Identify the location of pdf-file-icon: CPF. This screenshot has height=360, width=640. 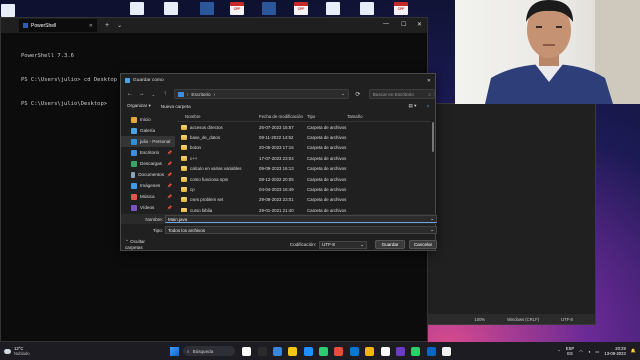
(401, 8).